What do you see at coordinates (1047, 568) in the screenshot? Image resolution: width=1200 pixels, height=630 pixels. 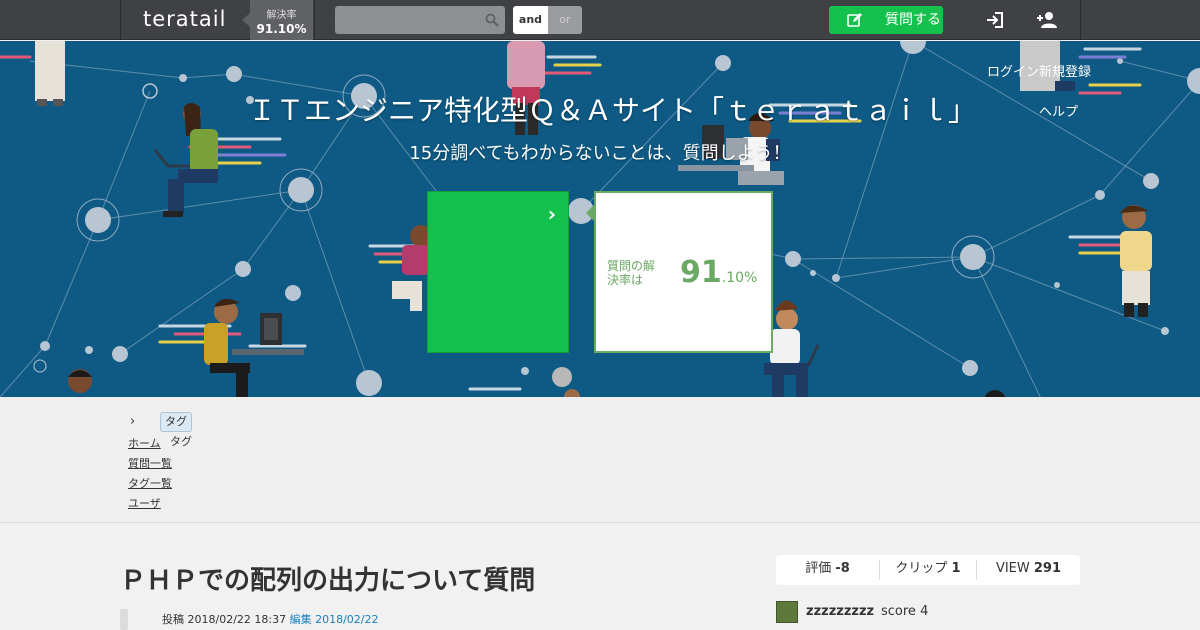 I see `view-value: 291` at bounding box center [1047, 568].